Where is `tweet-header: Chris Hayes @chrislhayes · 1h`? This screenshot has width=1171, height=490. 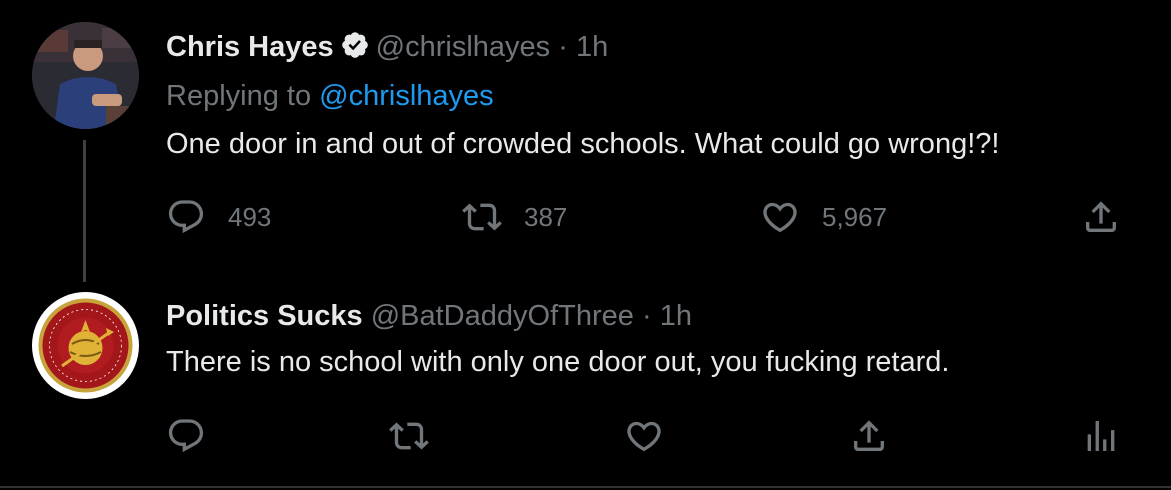
tweet-header: Chris Hayes @chrislhayes · 1h is located at coordinates (387, 49).